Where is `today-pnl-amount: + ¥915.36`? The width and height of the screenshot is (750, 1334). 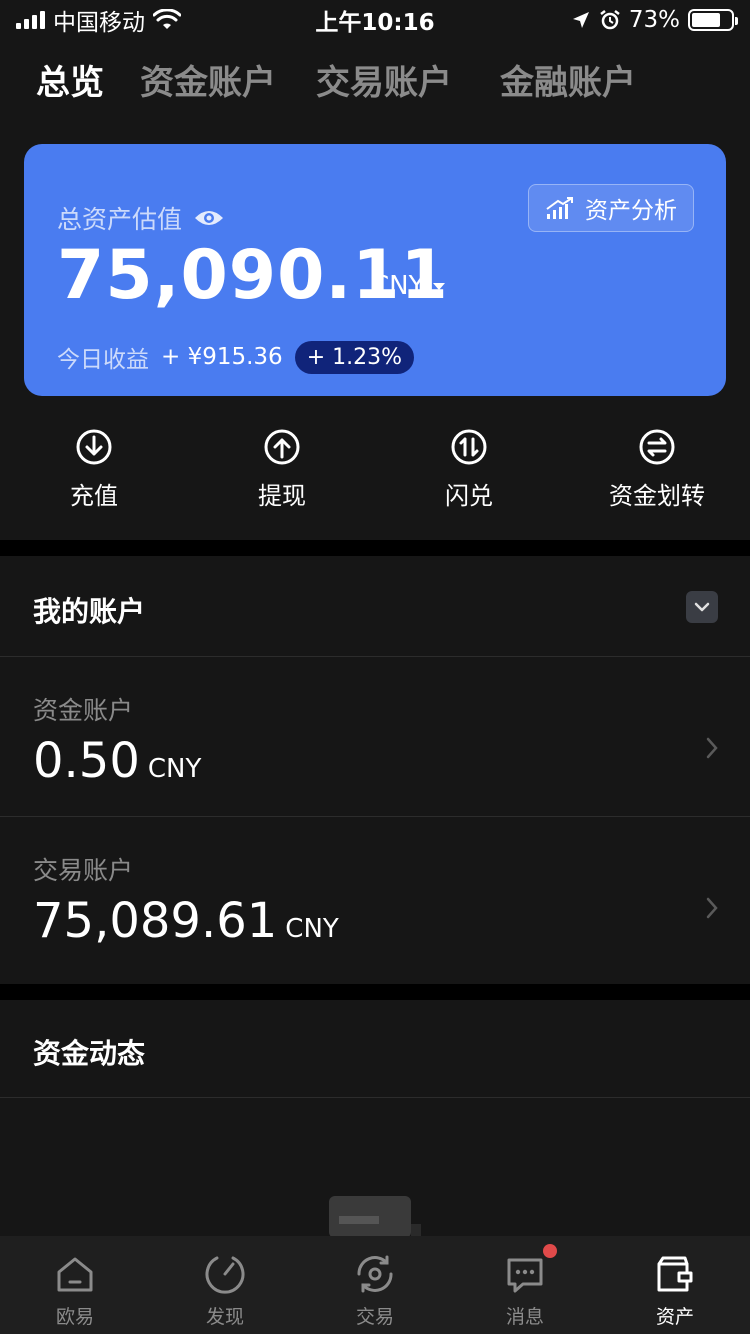
today-pnl-amount: + ¥915.36 is located at coordinates (222, 357).